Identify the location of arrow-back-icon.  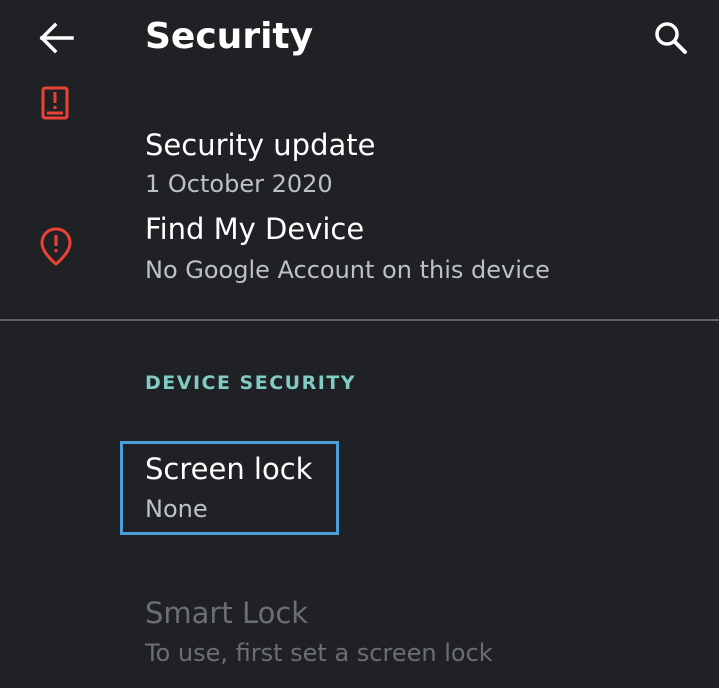
(56, 45).